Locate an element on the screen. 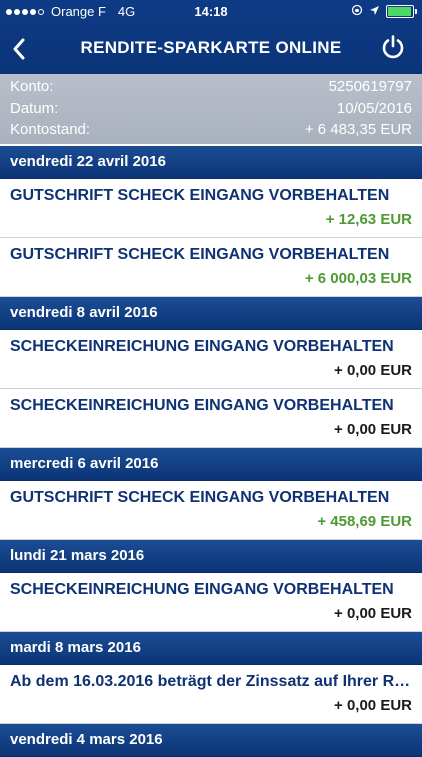  nav-bar: RENDITE-SPARKARTE ONLINE is located at coordinates (211, 49).